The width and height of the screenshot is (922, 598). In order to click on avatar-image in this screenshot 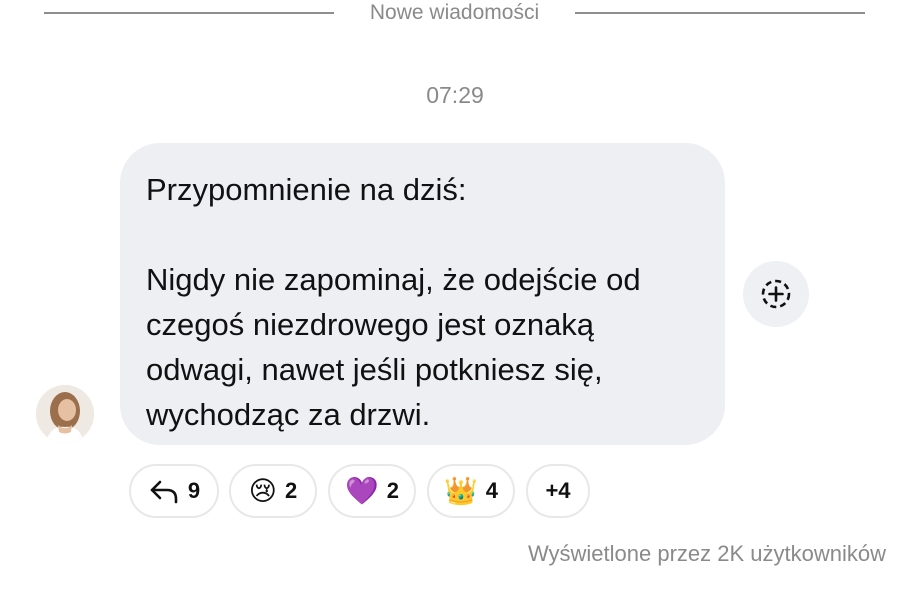, I will do `click(65, 414)`.